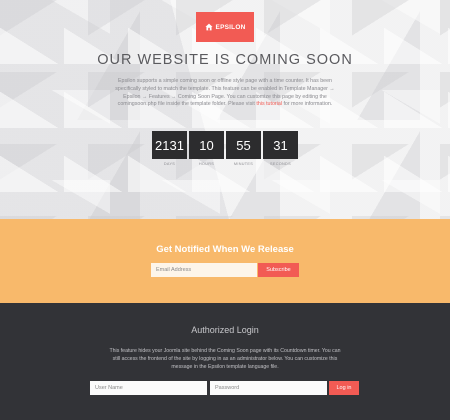  What do you see at coordinates (148, 388) in the screenshot?
I see `username-input` at bounding box center [148, 388].